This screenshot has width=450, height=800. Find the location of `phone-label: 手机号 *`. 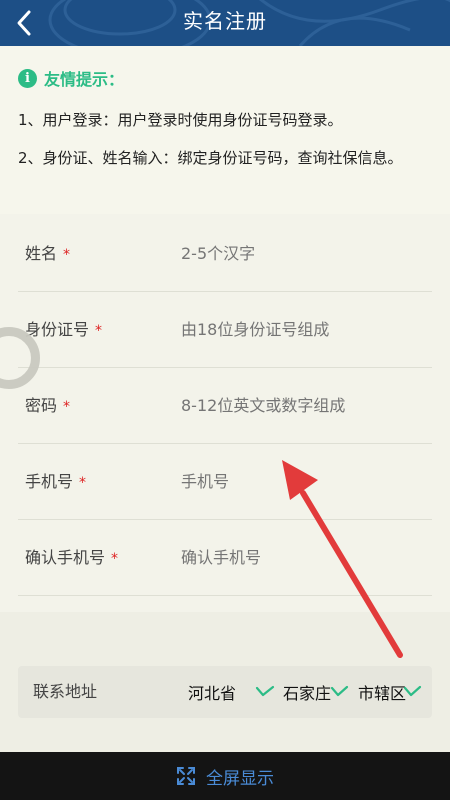

phone-label: 手机号 * is located at coordinates (56, 481).